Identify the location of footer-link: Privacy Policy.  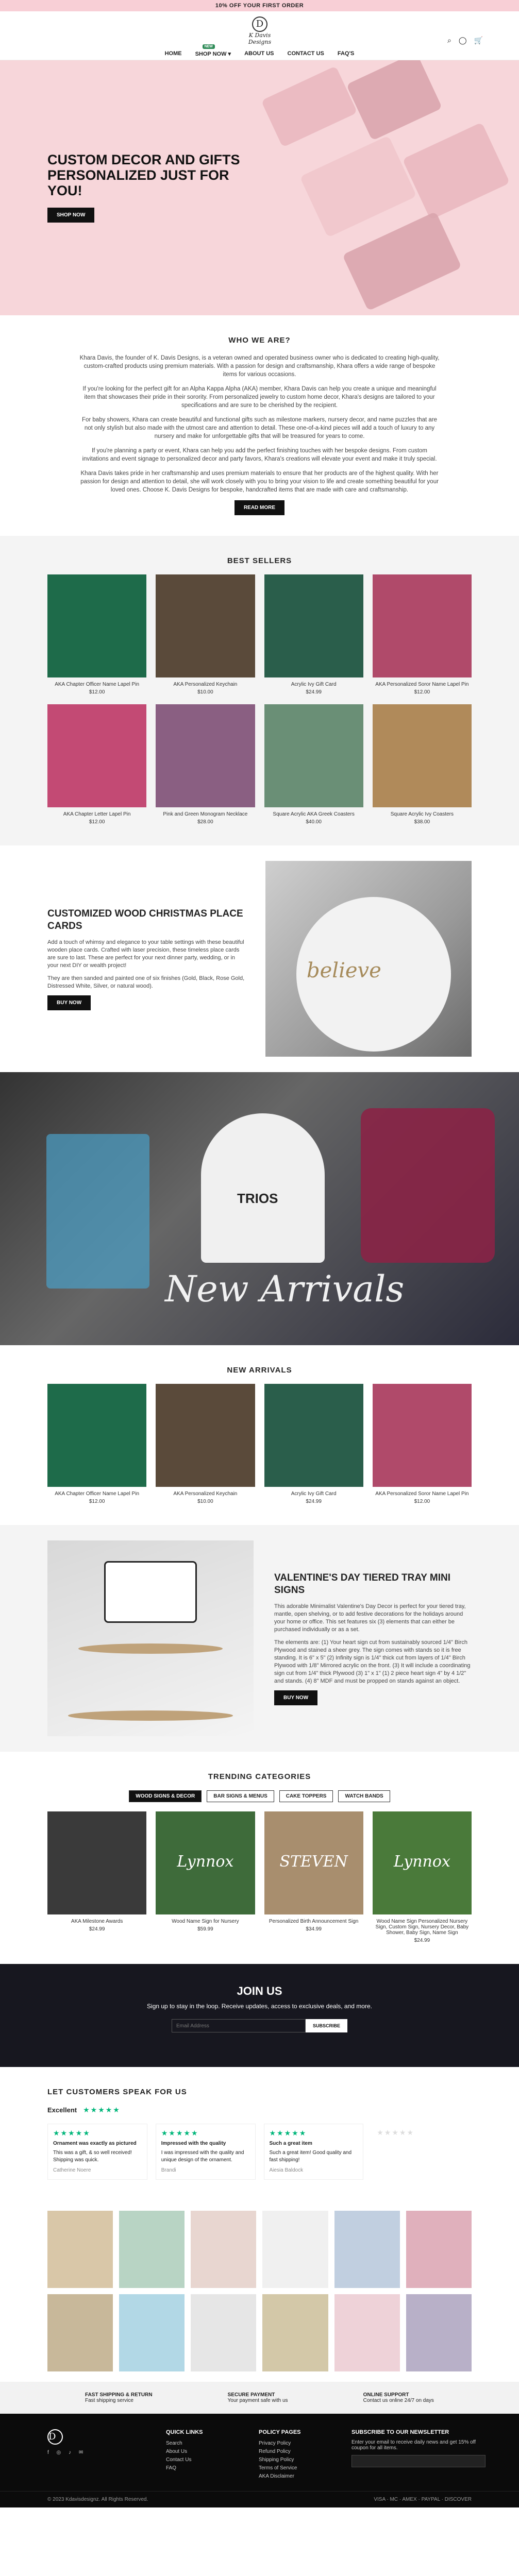
(297, 2443).